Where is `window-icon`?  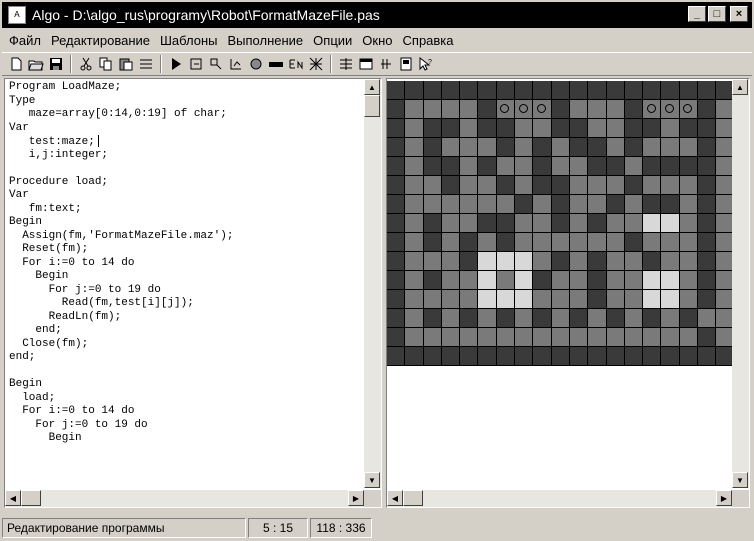
window-icon is located at coordinates (366, 64).